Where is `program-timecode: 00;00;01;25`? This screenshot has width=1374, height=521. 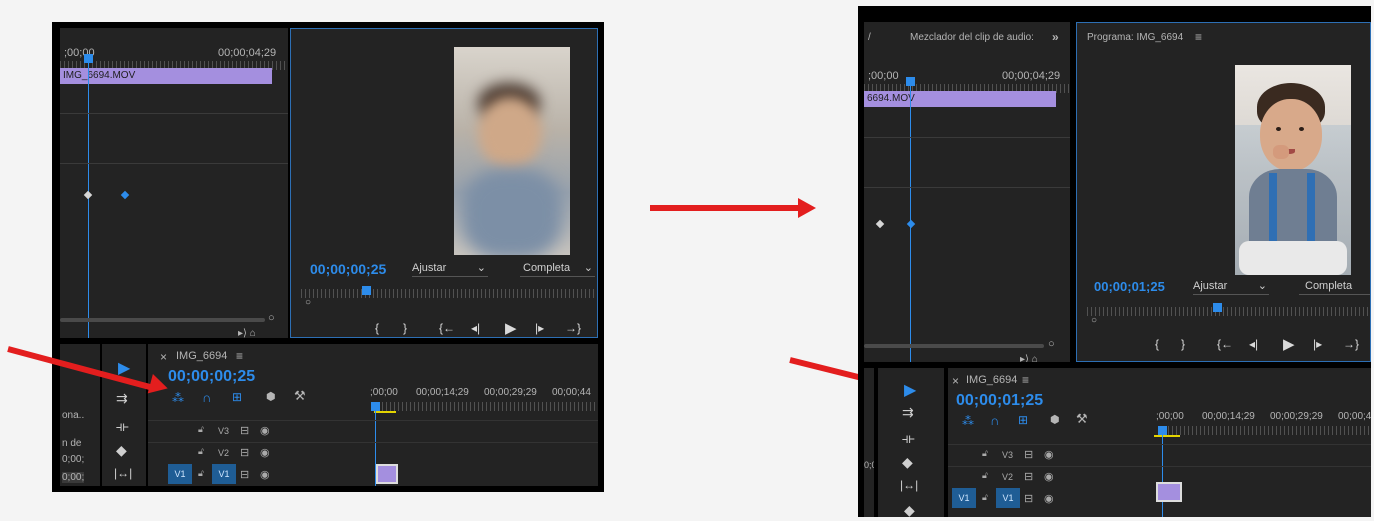
program-timecode: 00;00;01;25 is located at coordinates (1129, 286).